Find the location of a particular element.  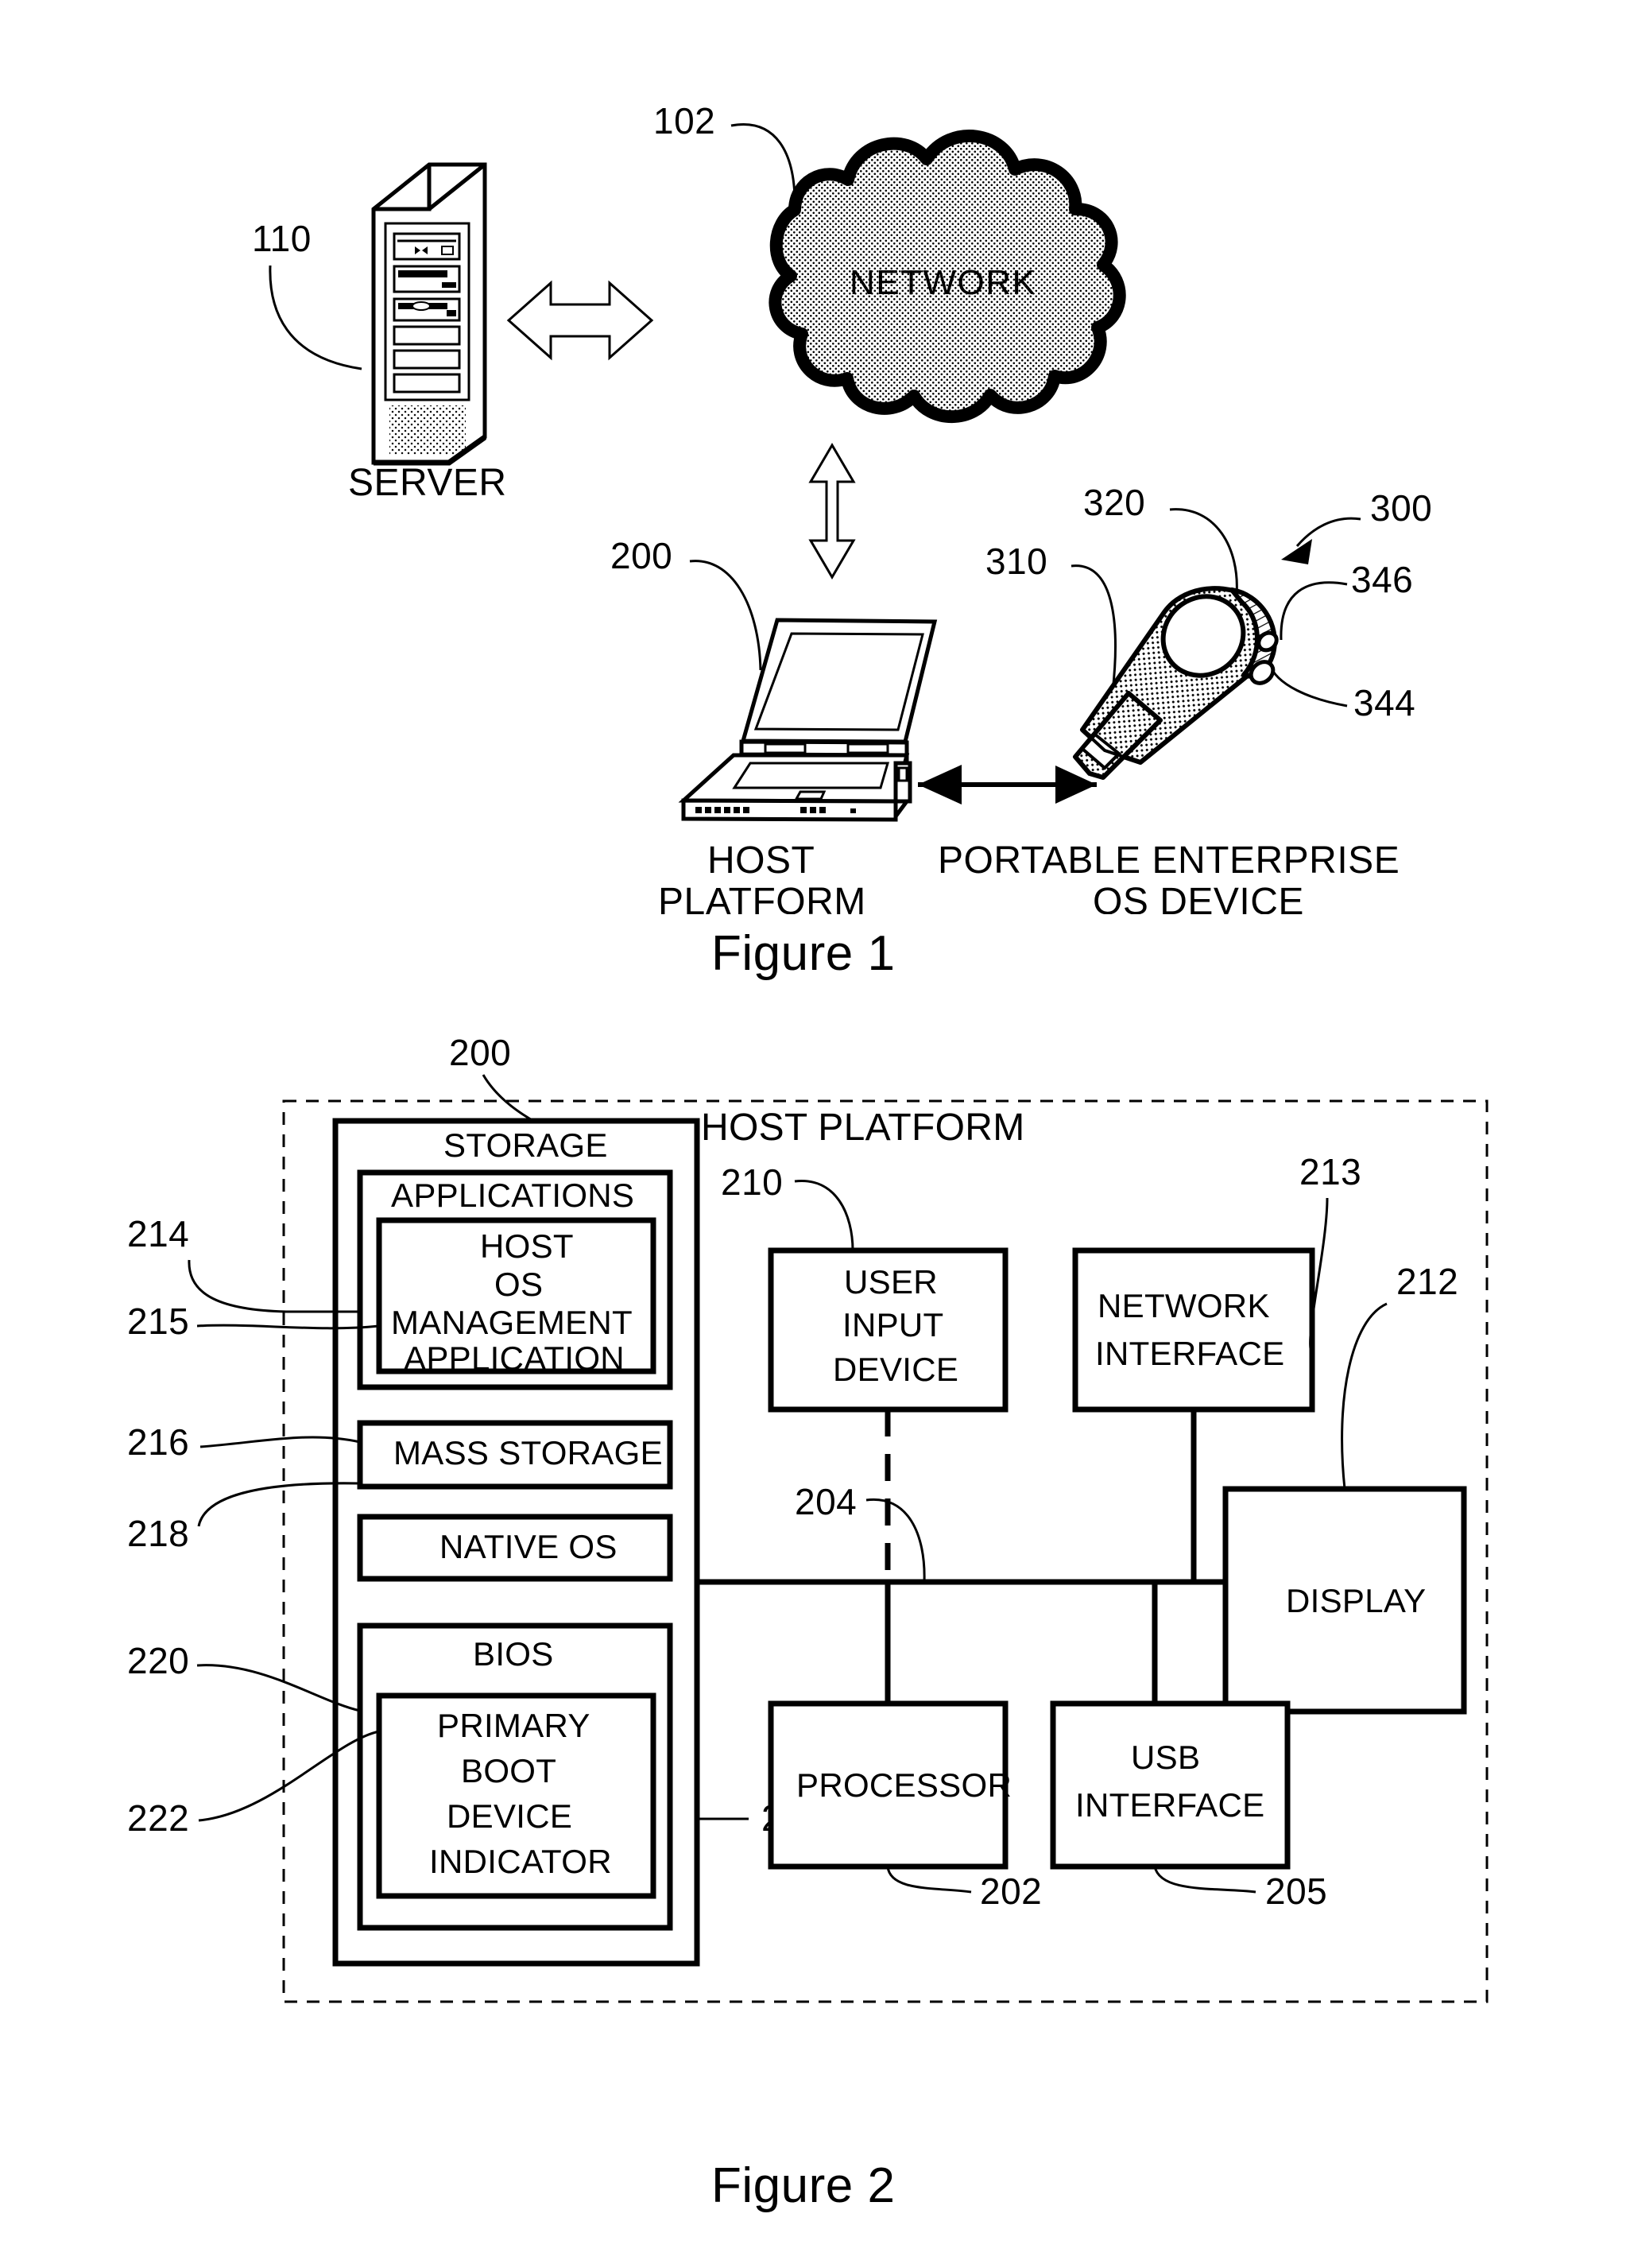

ref-218: 218 is located at coordinates (158, 1534).